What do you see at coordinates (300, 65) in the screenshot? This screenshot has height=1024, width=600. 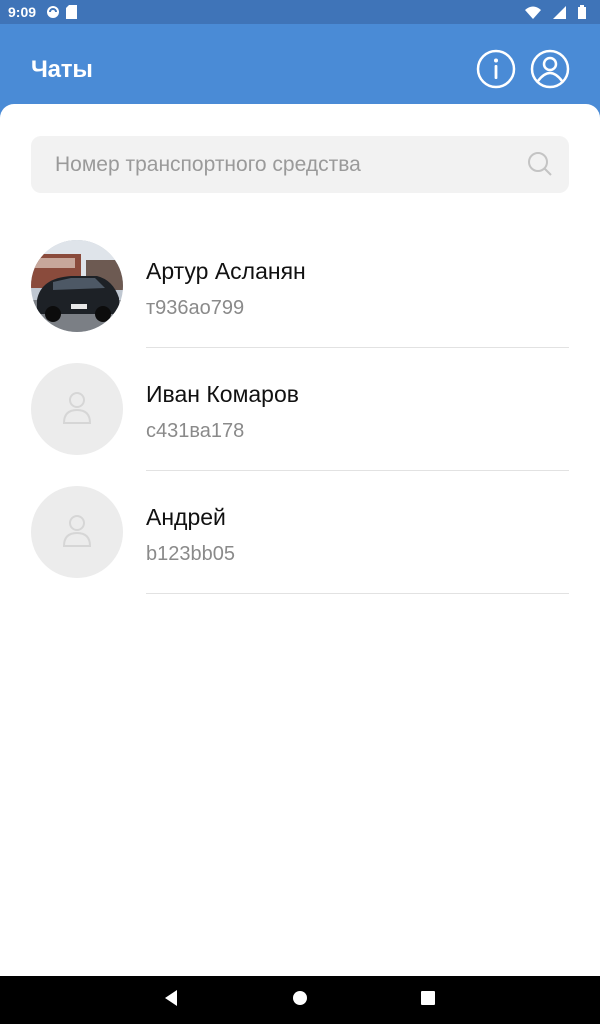 I see `app-bar: Чаты` at bounding box center [300, 65].